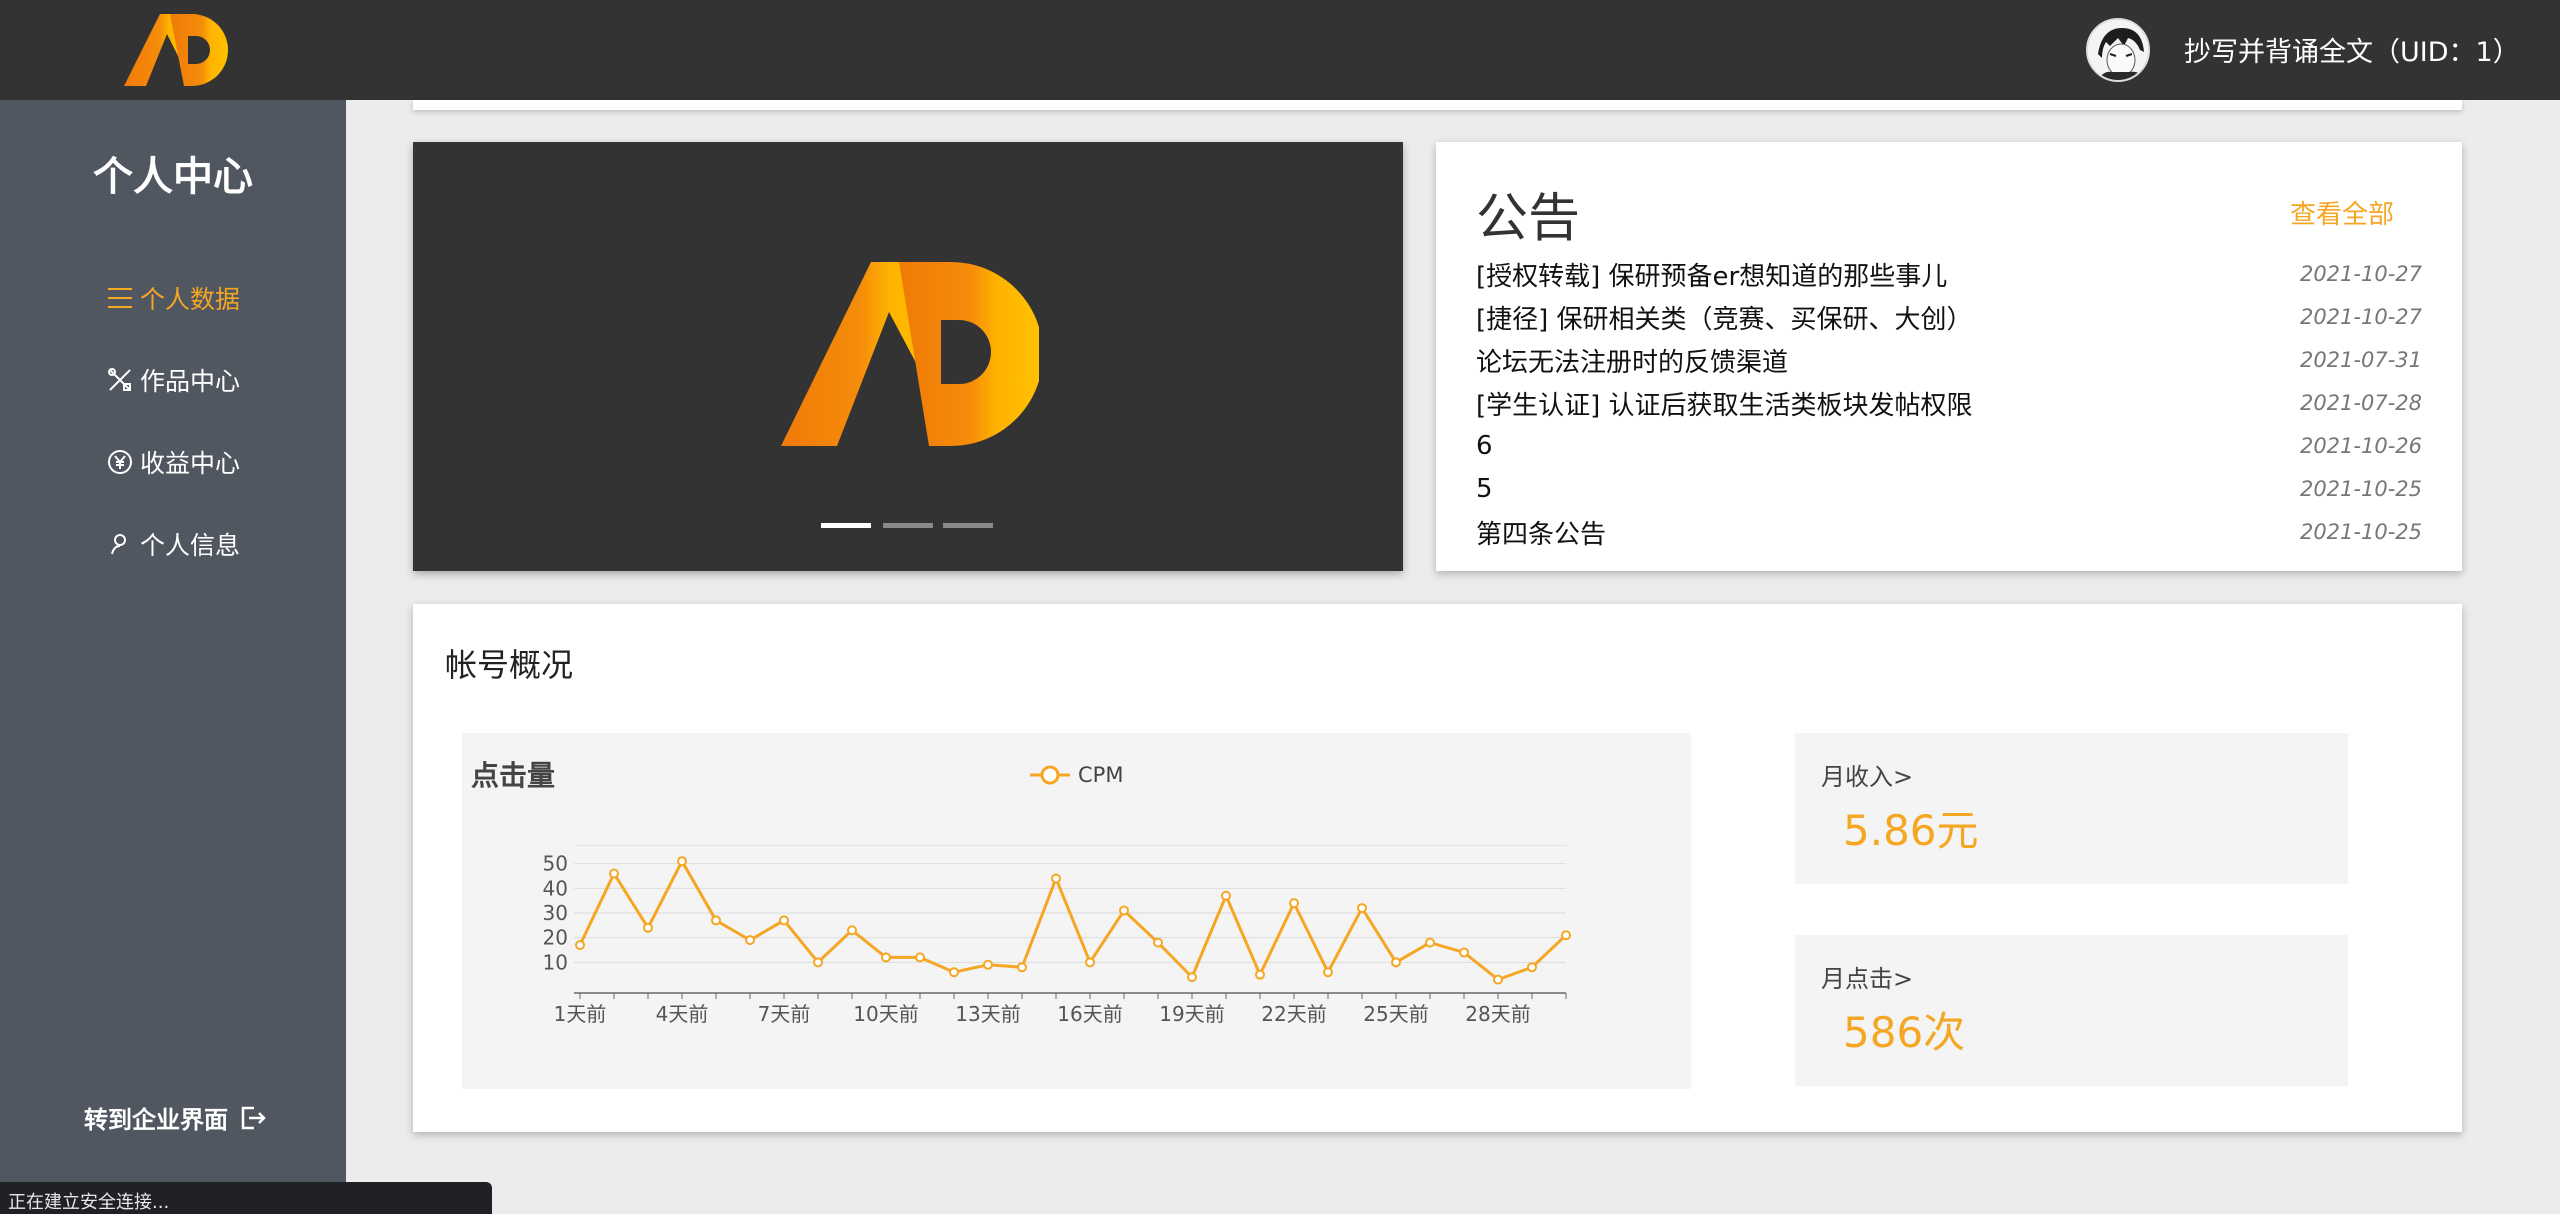 The width and height of the screenshot is (2560, 1214). What do you see at coordinates (1280, 50) in the screenshot?
I see `top-bar: 抄写并背诵全文（UID：1）` at bounding box center [1280, 50].